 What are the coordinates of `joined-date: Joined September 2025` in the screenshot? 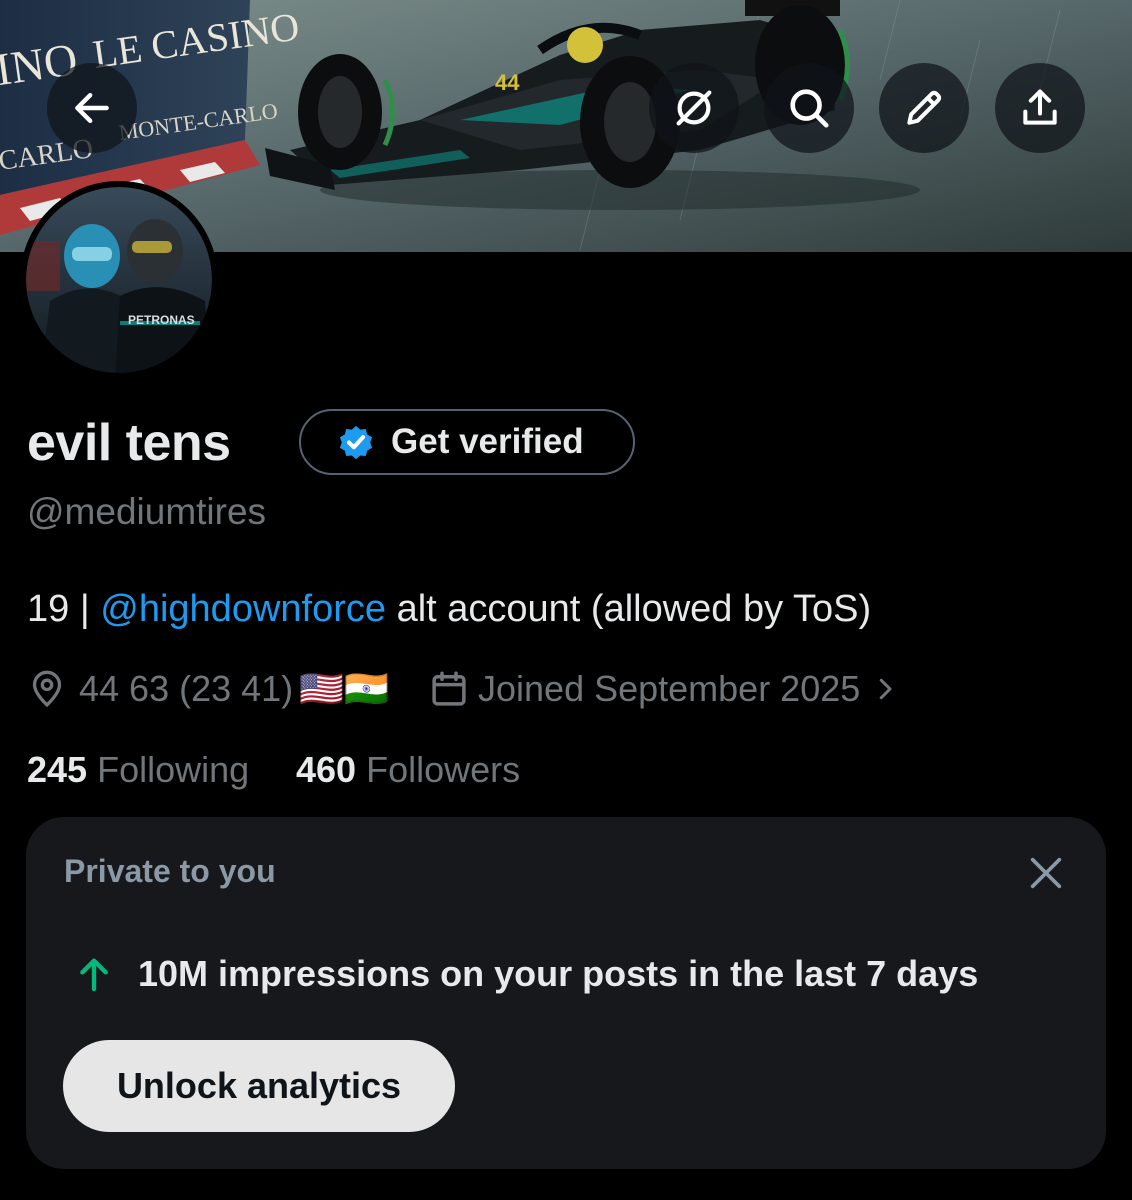 It's located at (664, 689).